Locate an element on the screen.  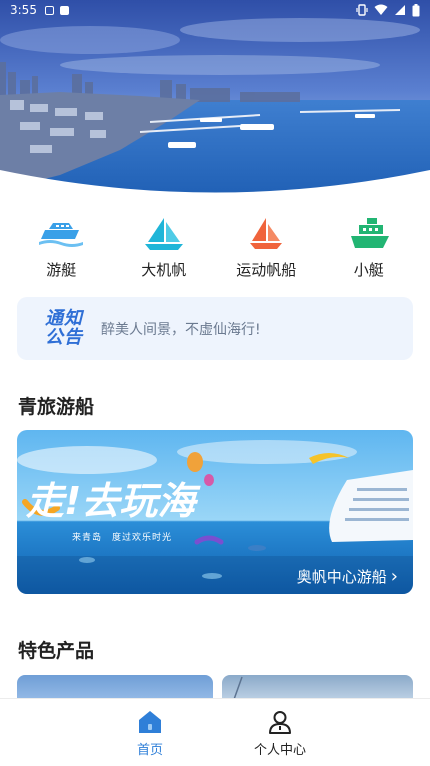
chevron-right-icon: › is located at coordinates (394, 576).